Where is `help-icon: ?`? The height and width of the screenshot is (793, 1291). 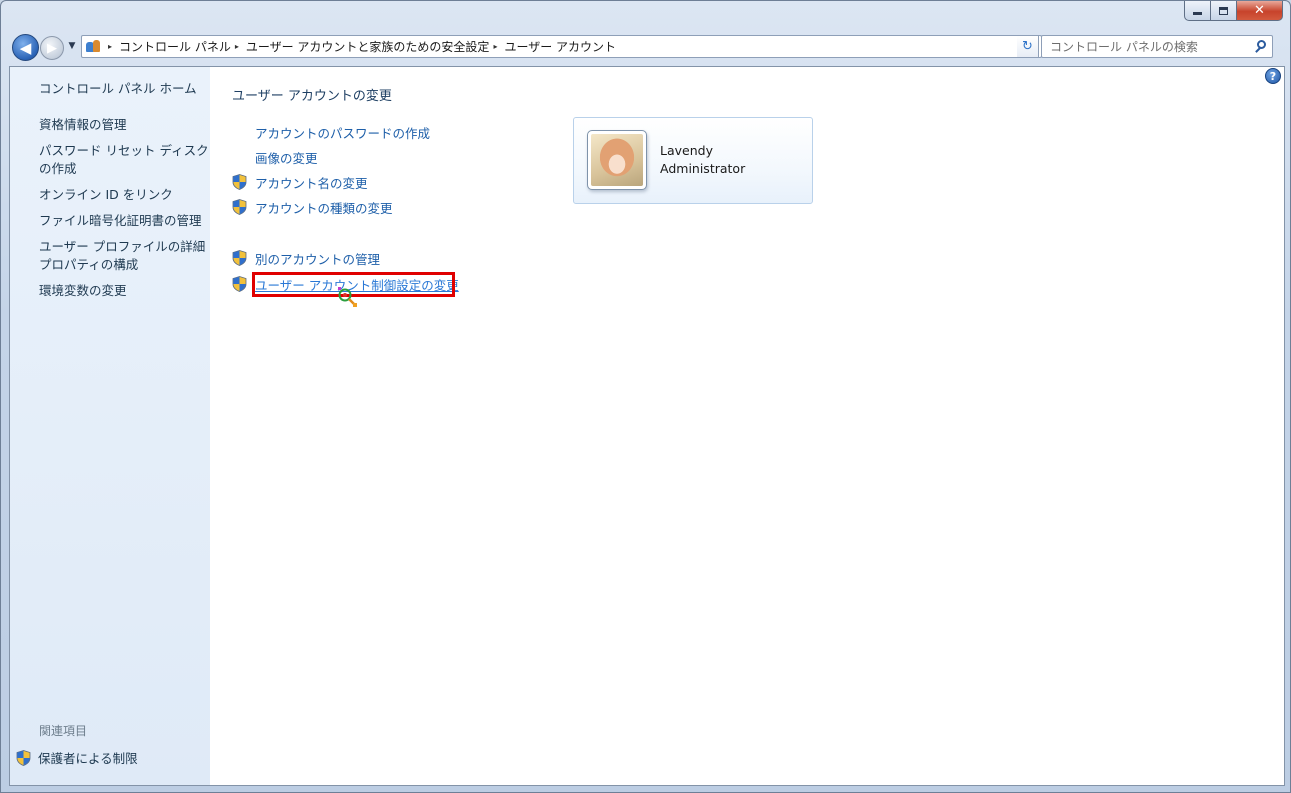
help-icon: ? is located at coordinates (1273, 76).